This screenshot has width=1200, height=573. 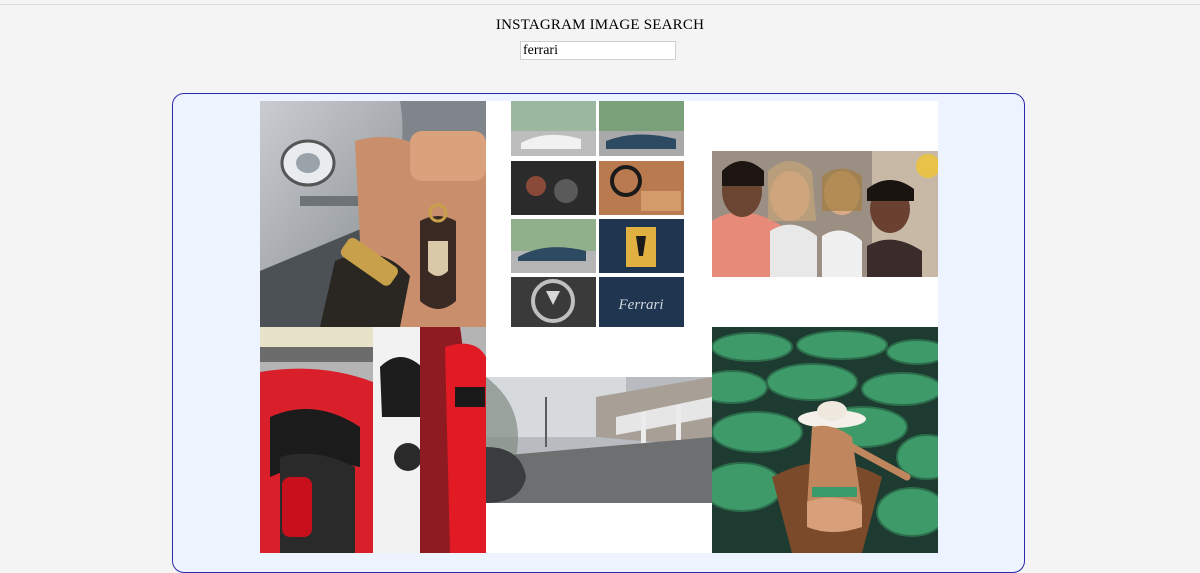 What do you see at coordinates (373, 214) in the screenshot?
I see `result-image-hand-porsche-keychain` at bounding box center [373, 214].